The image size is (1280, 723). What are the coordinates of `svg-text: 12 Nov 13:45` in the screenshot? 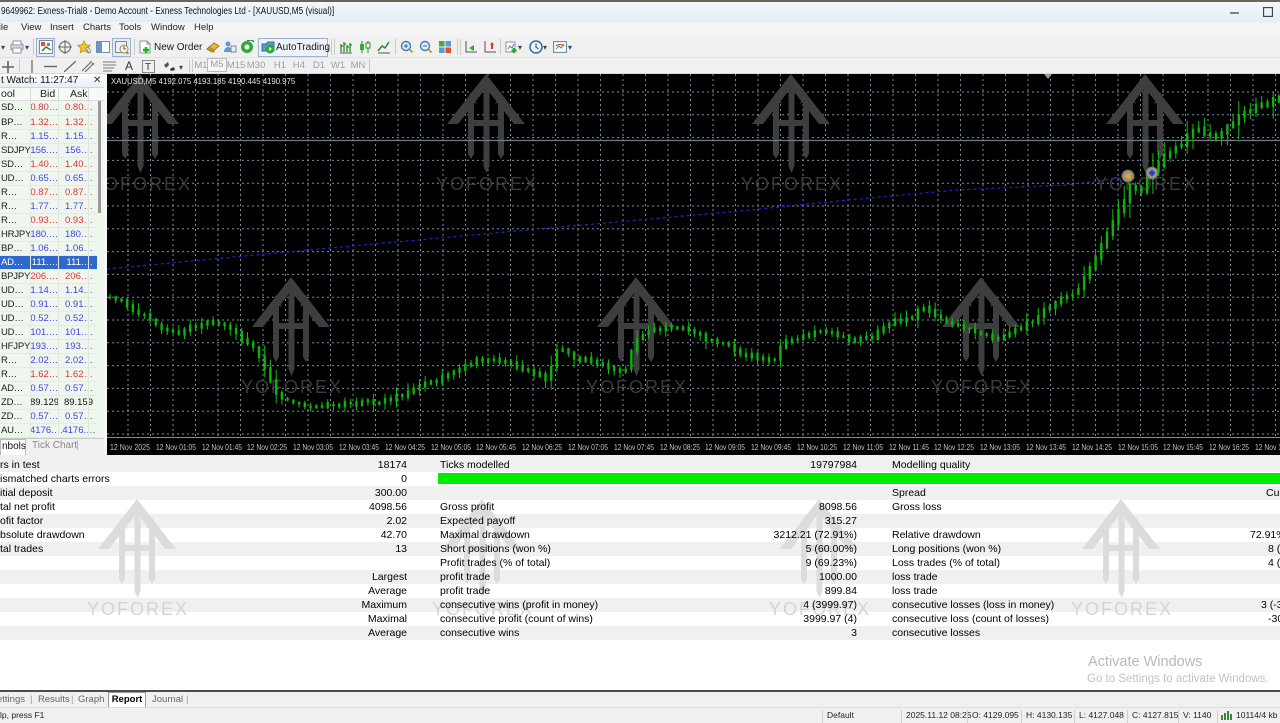 It's located at (1046, 447).